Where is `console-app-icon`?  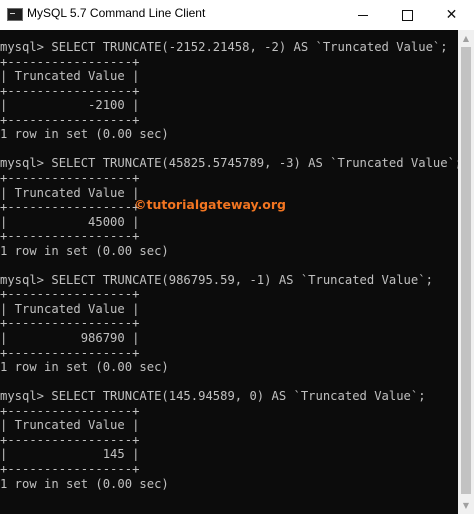 console-app-icon is located at coordinates (15, 14).